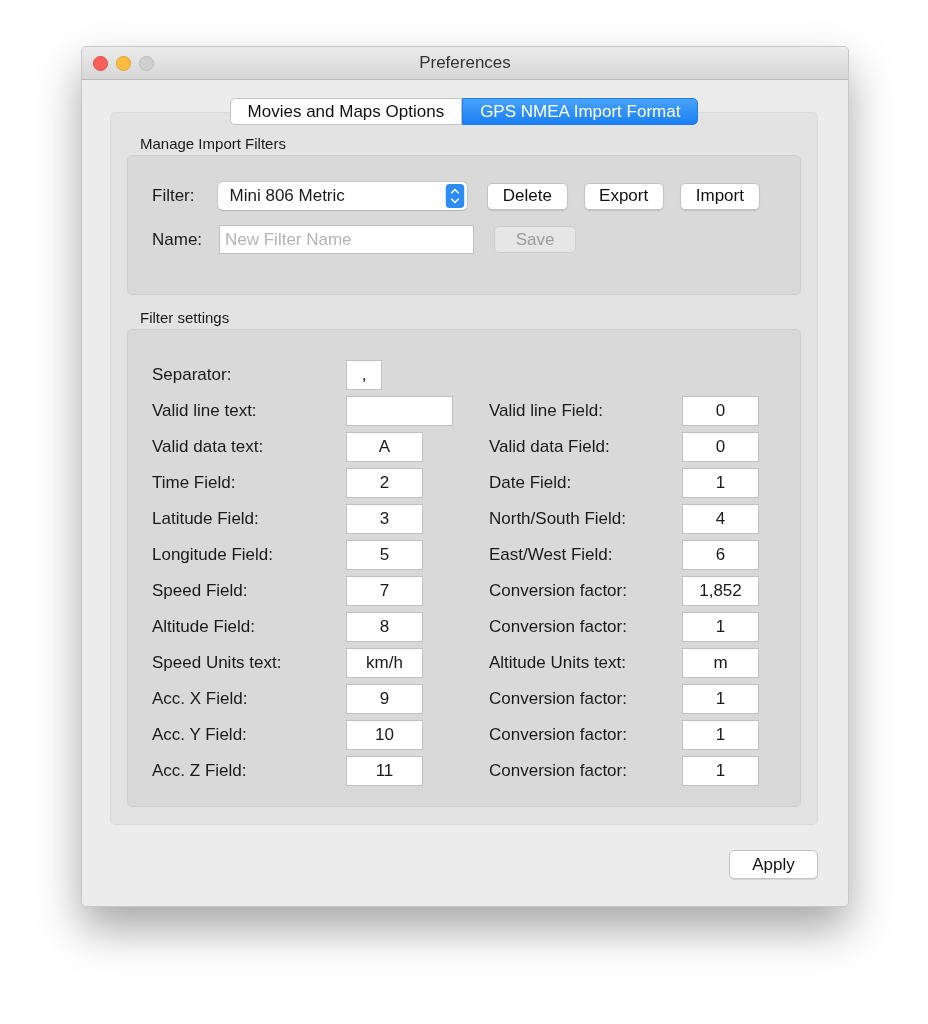 The image size is (928, 1024). I want to click on window-title: Preferences, so click(465, 63).